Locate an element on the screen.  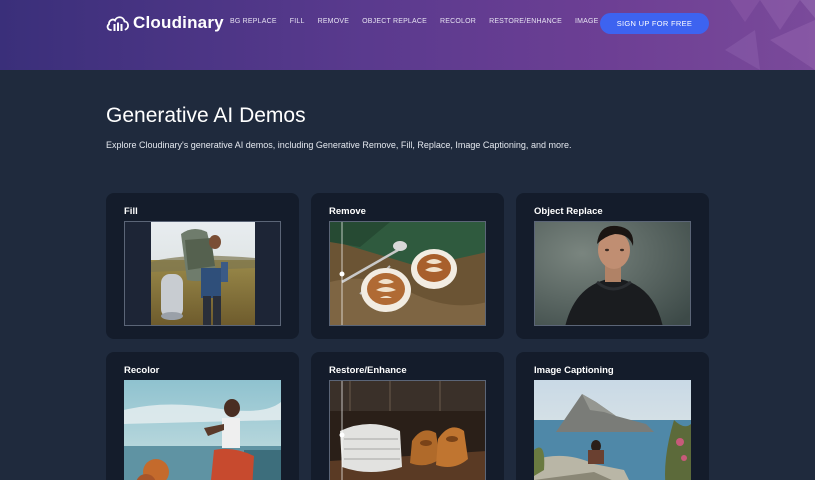
signup-button: SIGN UP FOR FREE is located at coordinates (654, 23).